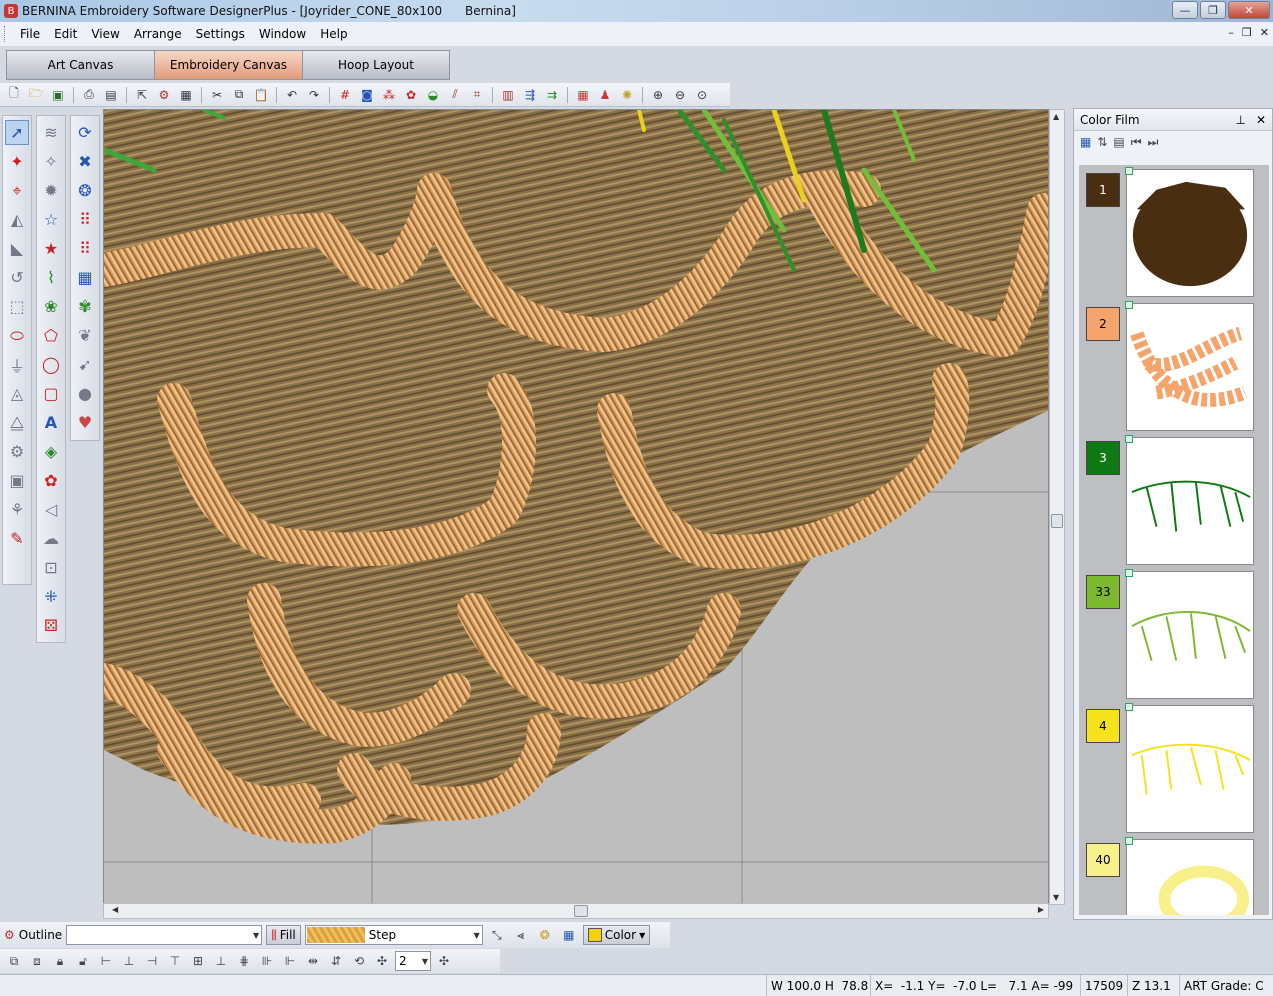 This screenshot has width=1273, height=996. I want to click on flower-icon: ❀, so click(51, 306).